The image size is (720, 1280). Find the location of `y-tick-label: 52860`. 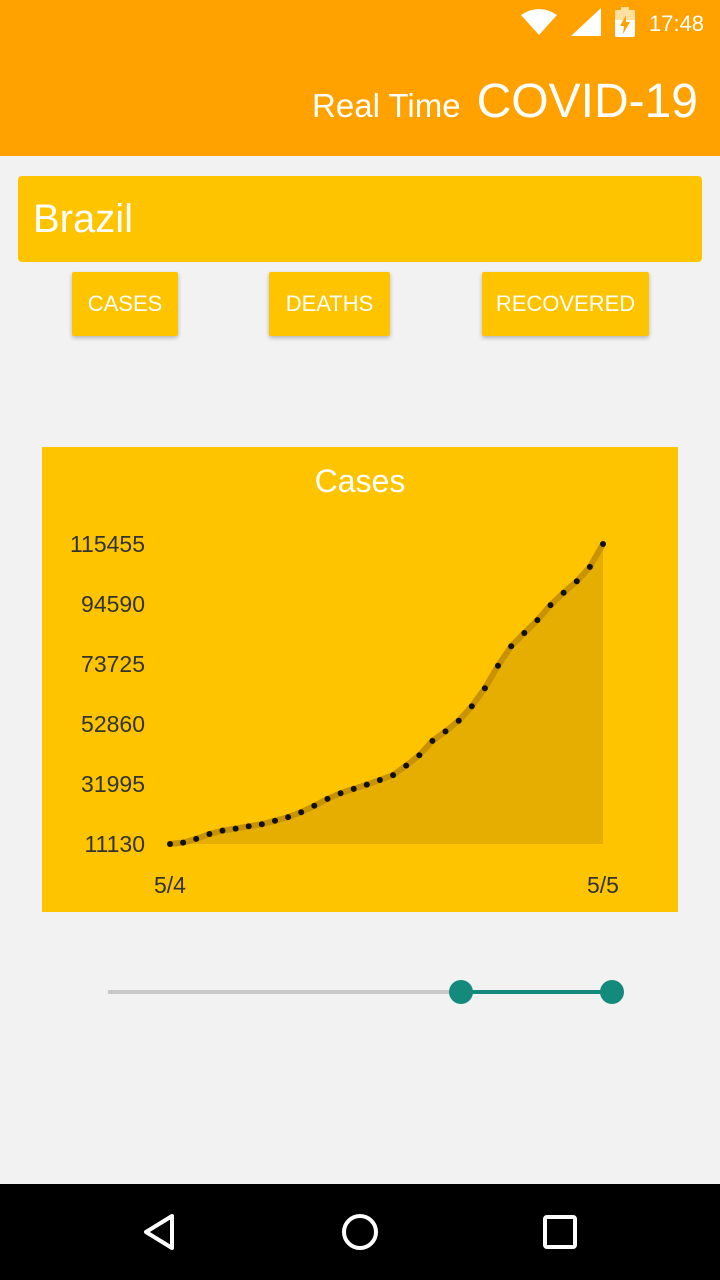

y-tick-label: 52860 is located at coordinates (113, 724).